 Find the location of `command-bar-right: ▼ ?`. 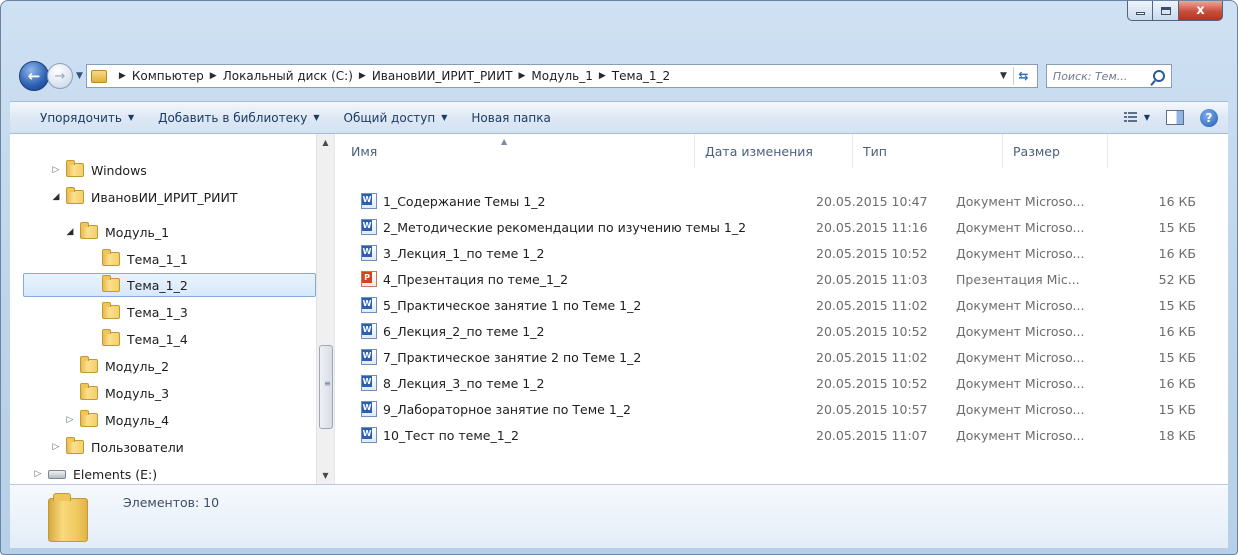

command-bar-right: ▼ ? is located at coordinates (1170, 117).